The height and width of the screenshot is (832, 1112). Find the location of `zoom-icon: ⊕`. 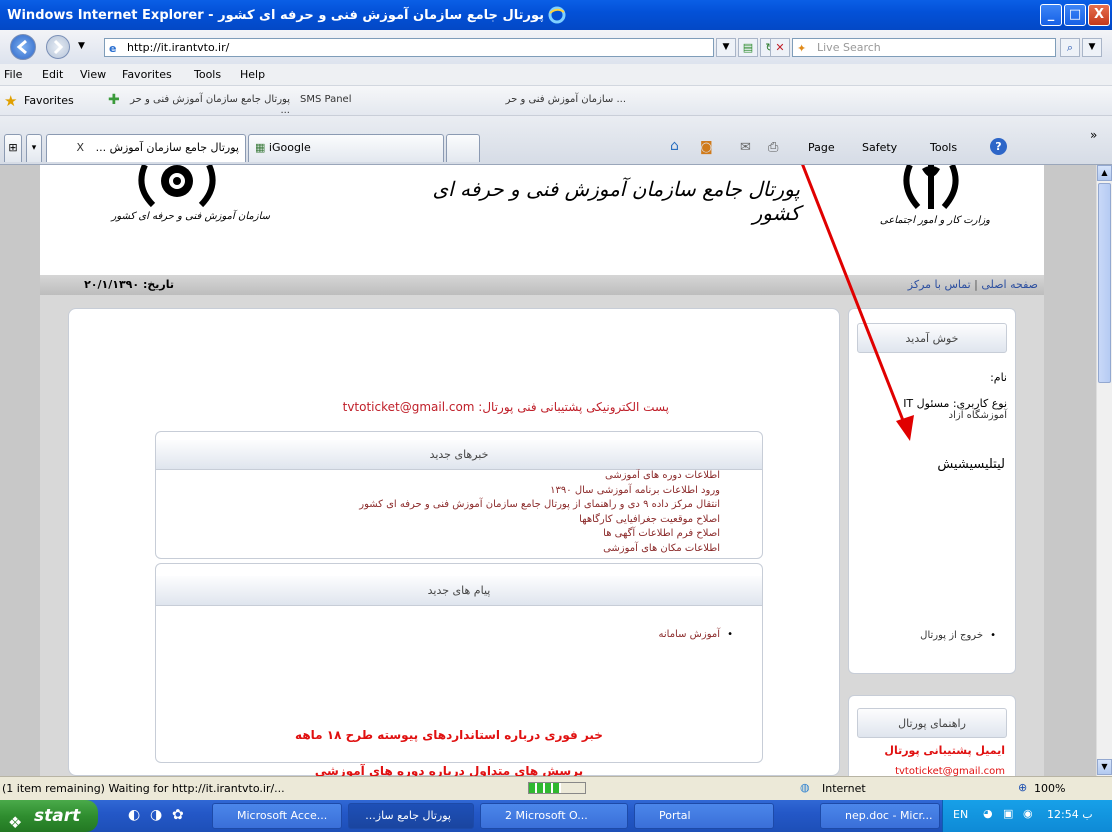

zoom-icon: ⊕ is located at coordinates (1023, 787).